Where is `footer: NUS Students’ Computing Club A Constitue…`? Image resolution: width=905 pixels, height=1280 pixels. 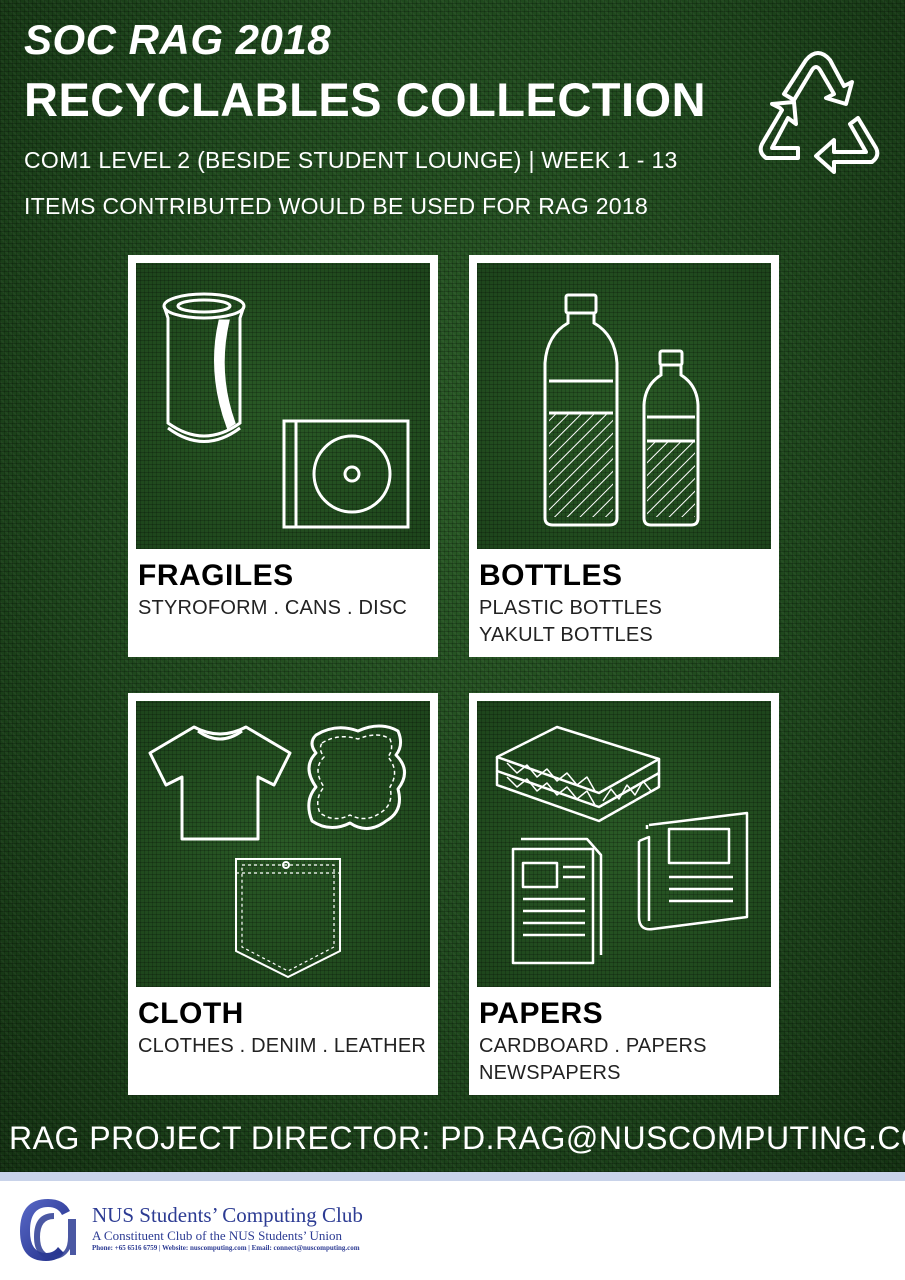 footer: NUS Students’ Computing Club A Constitue… is located at coordinates (452, 1230).